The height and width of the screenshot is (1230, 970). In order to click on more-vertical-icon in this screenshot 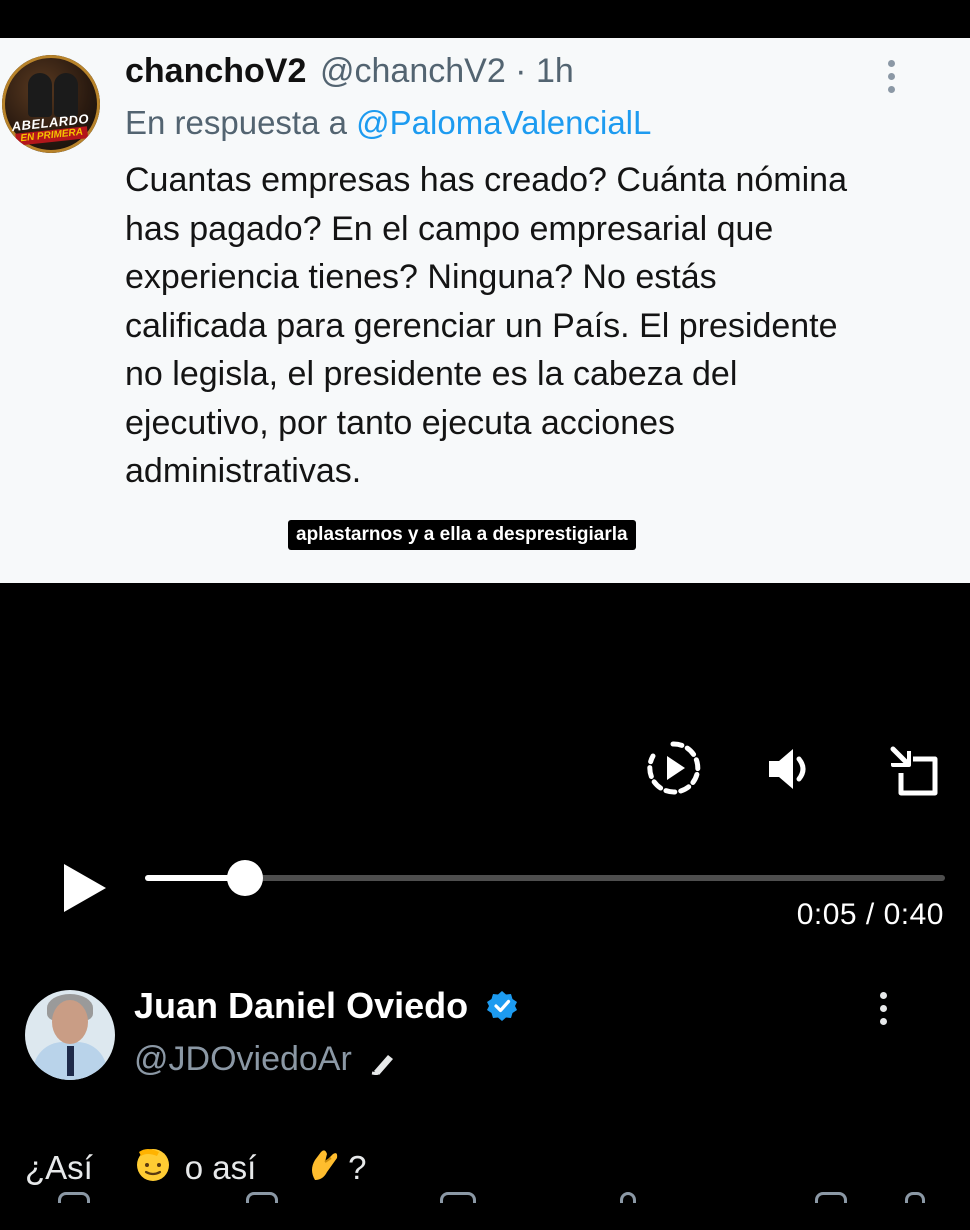, I will do `click(884, 1008)`.